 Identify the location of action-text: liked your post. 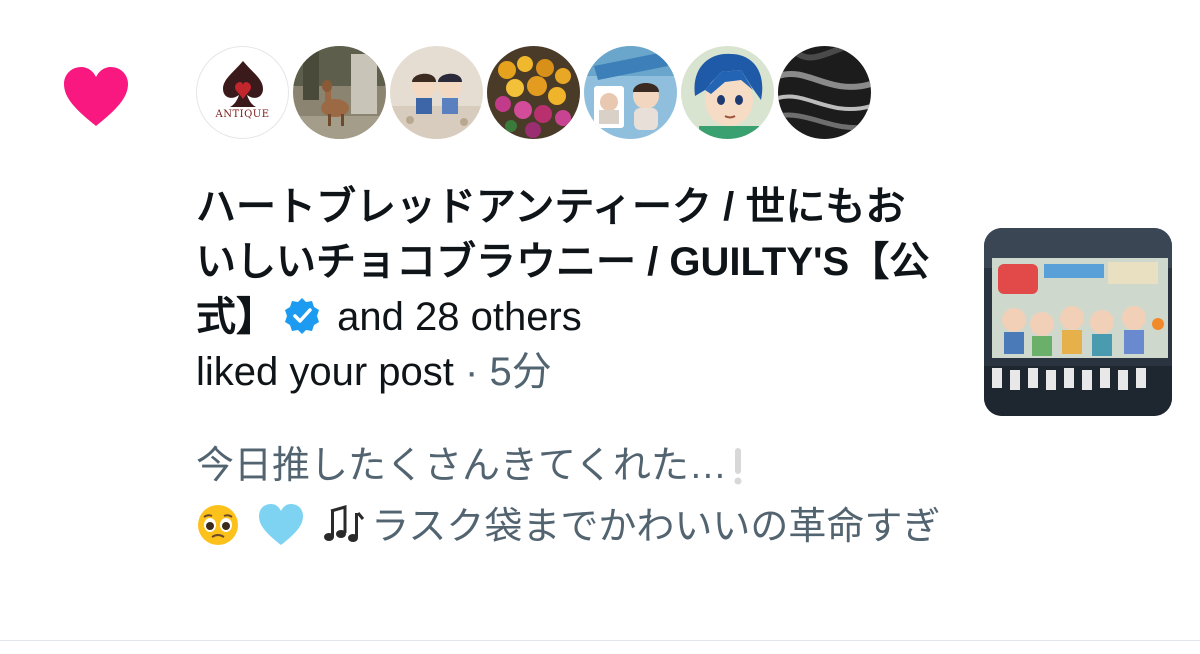
(325, 372).